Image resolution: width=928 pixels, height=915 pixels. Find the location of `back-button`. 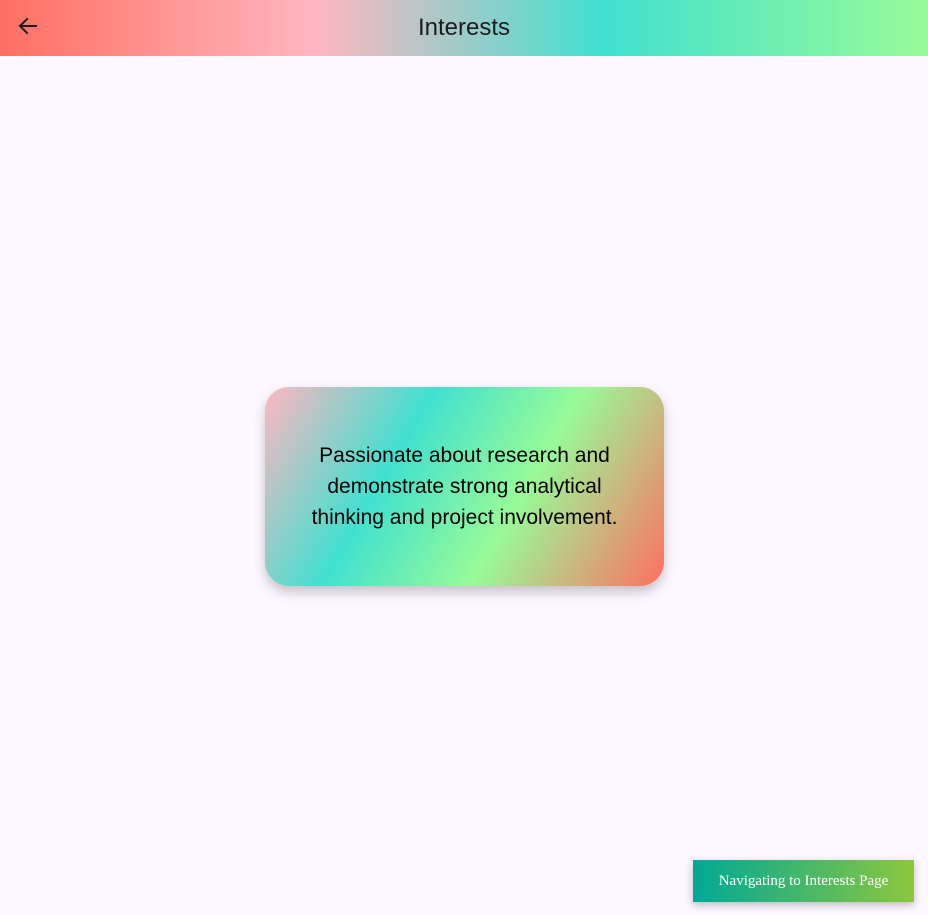

back-button is located at coordinates (28, 28).